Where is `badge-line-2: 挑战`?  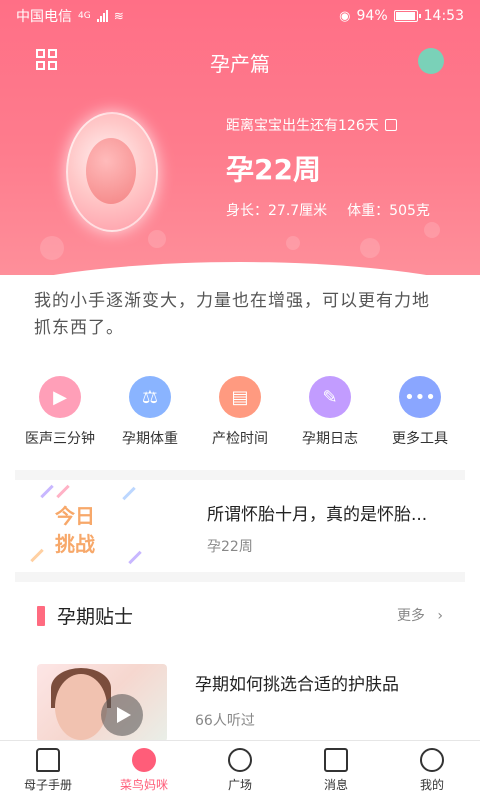 badge-line-2: 挑战 is located at coordinates (75, 544).